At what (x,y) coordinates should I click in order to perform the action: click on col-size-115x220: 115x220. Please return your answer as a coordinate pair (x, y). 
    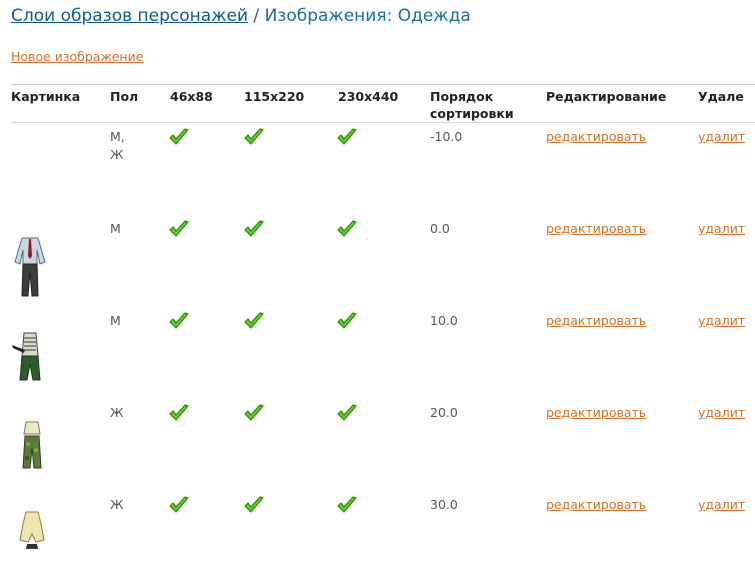
    Looking at the image, I should click on (274, 96).